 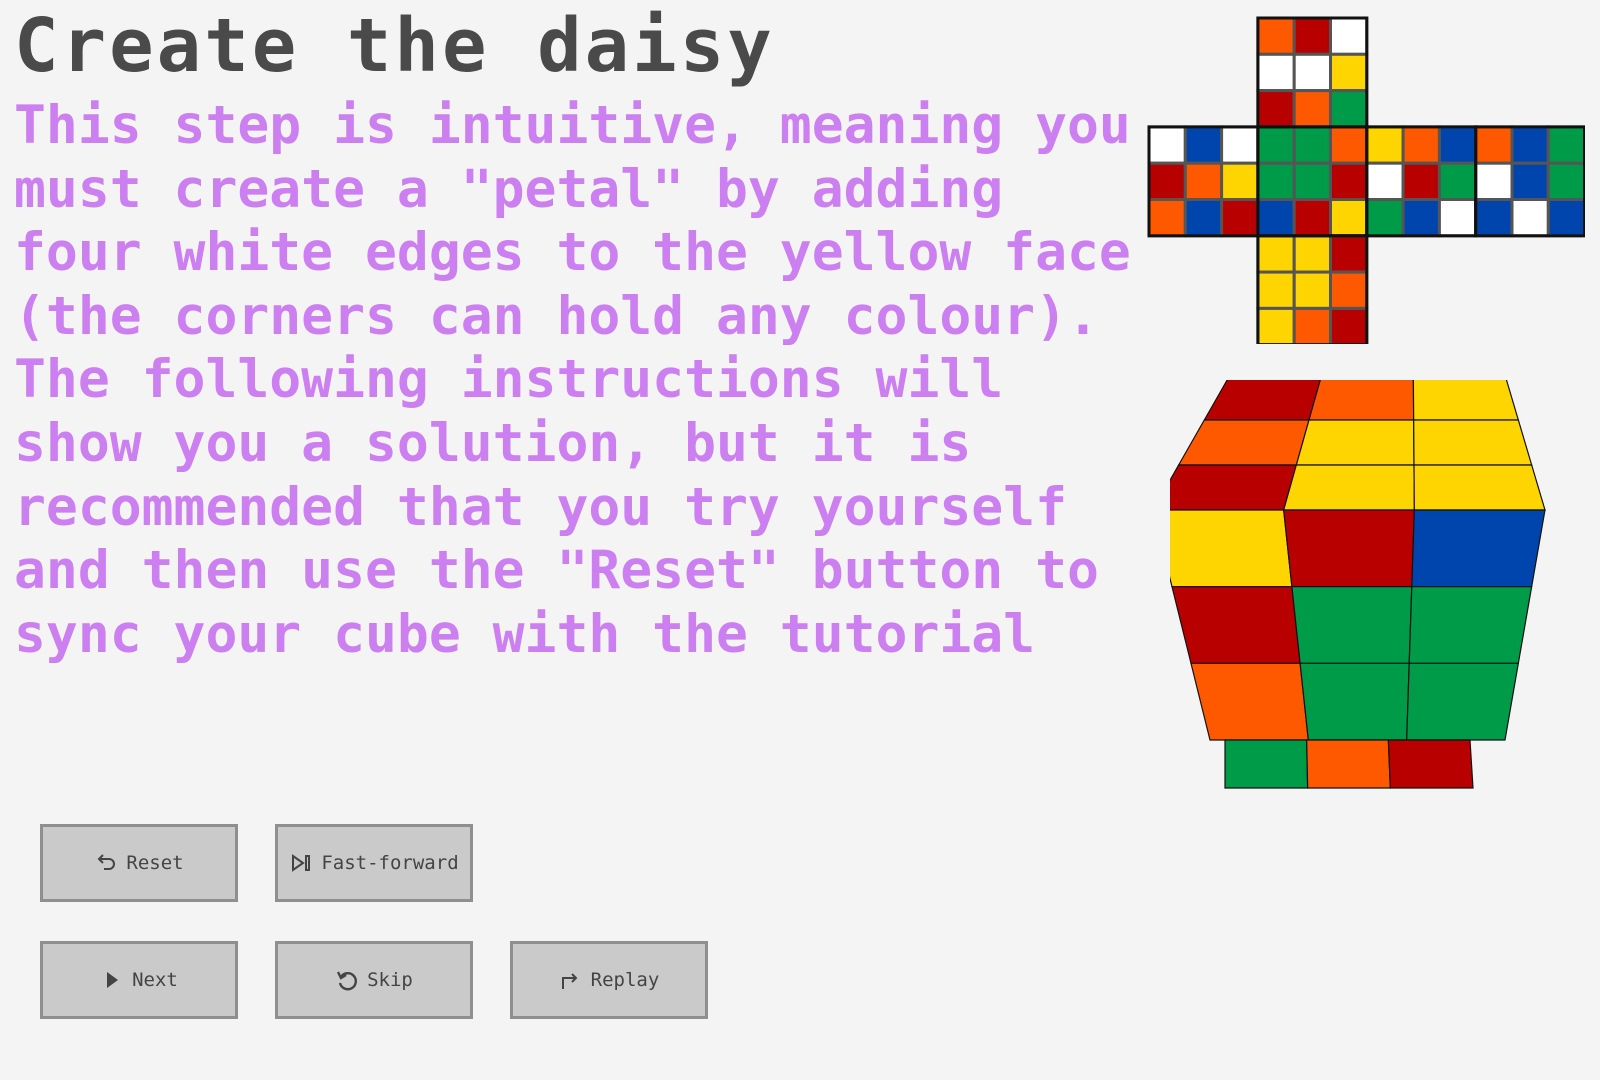 I want to click on skip-button-label: Skip, so click(x=390, y=980).